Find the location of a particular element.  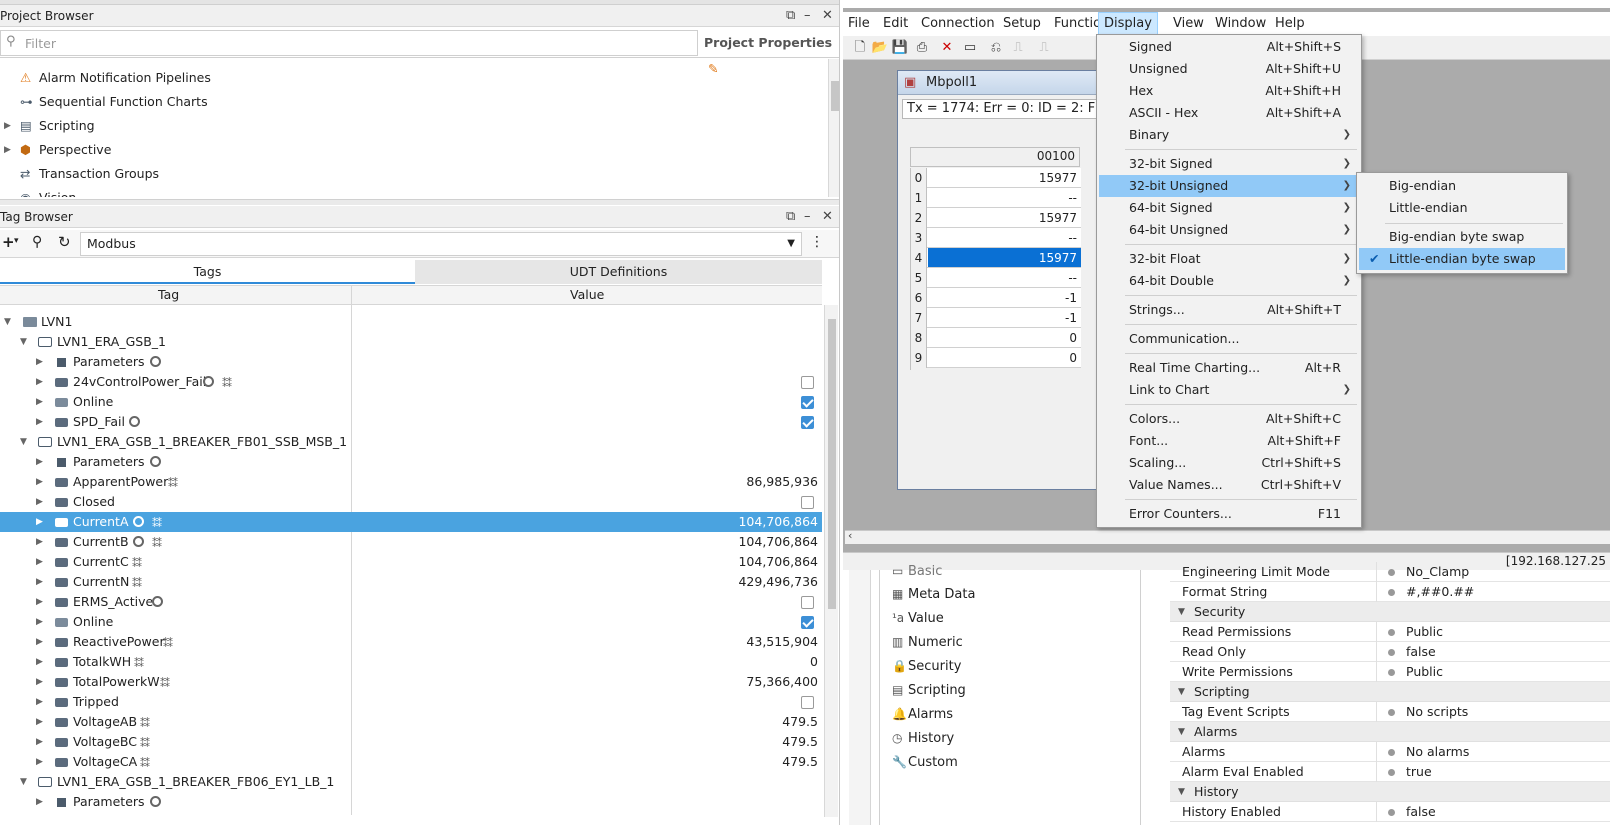

table-row: 2 15977 is located at coordinates (996, 218).